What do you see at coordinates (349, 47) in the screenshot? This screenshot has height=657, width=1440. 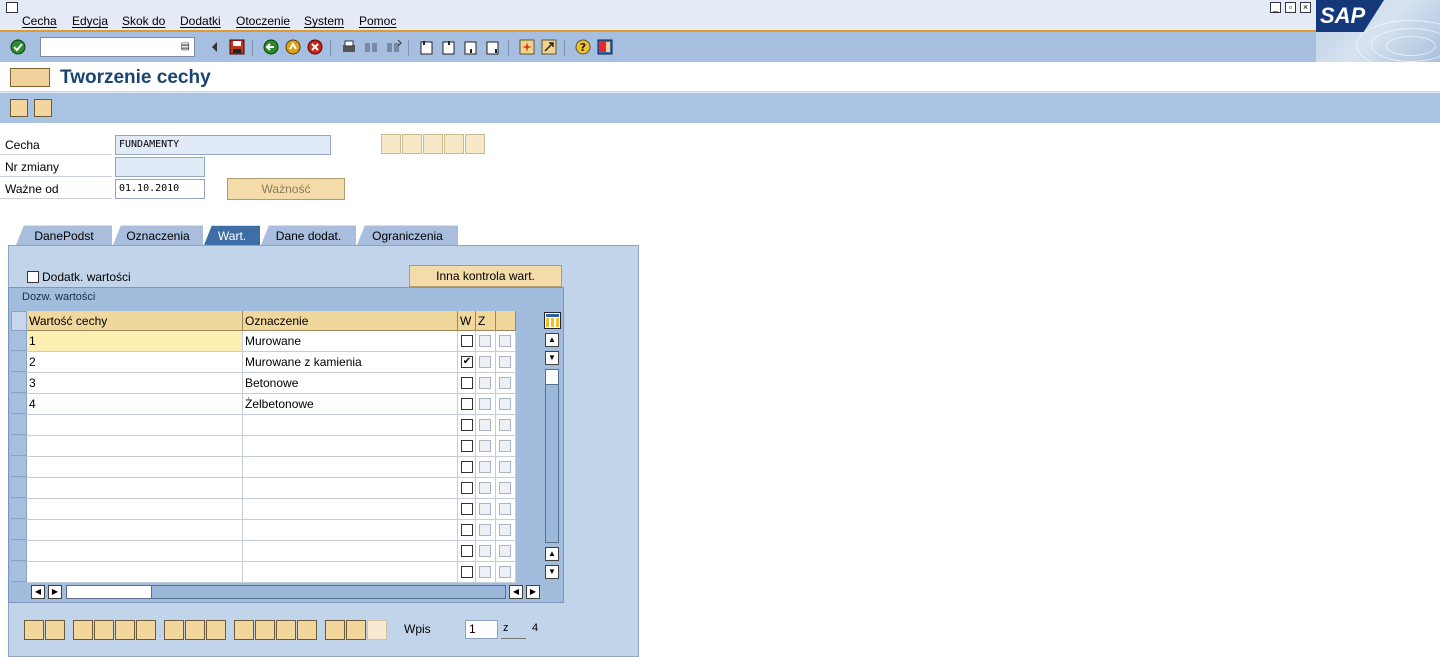 I see `print-icon` at bounding box center [349, 47].